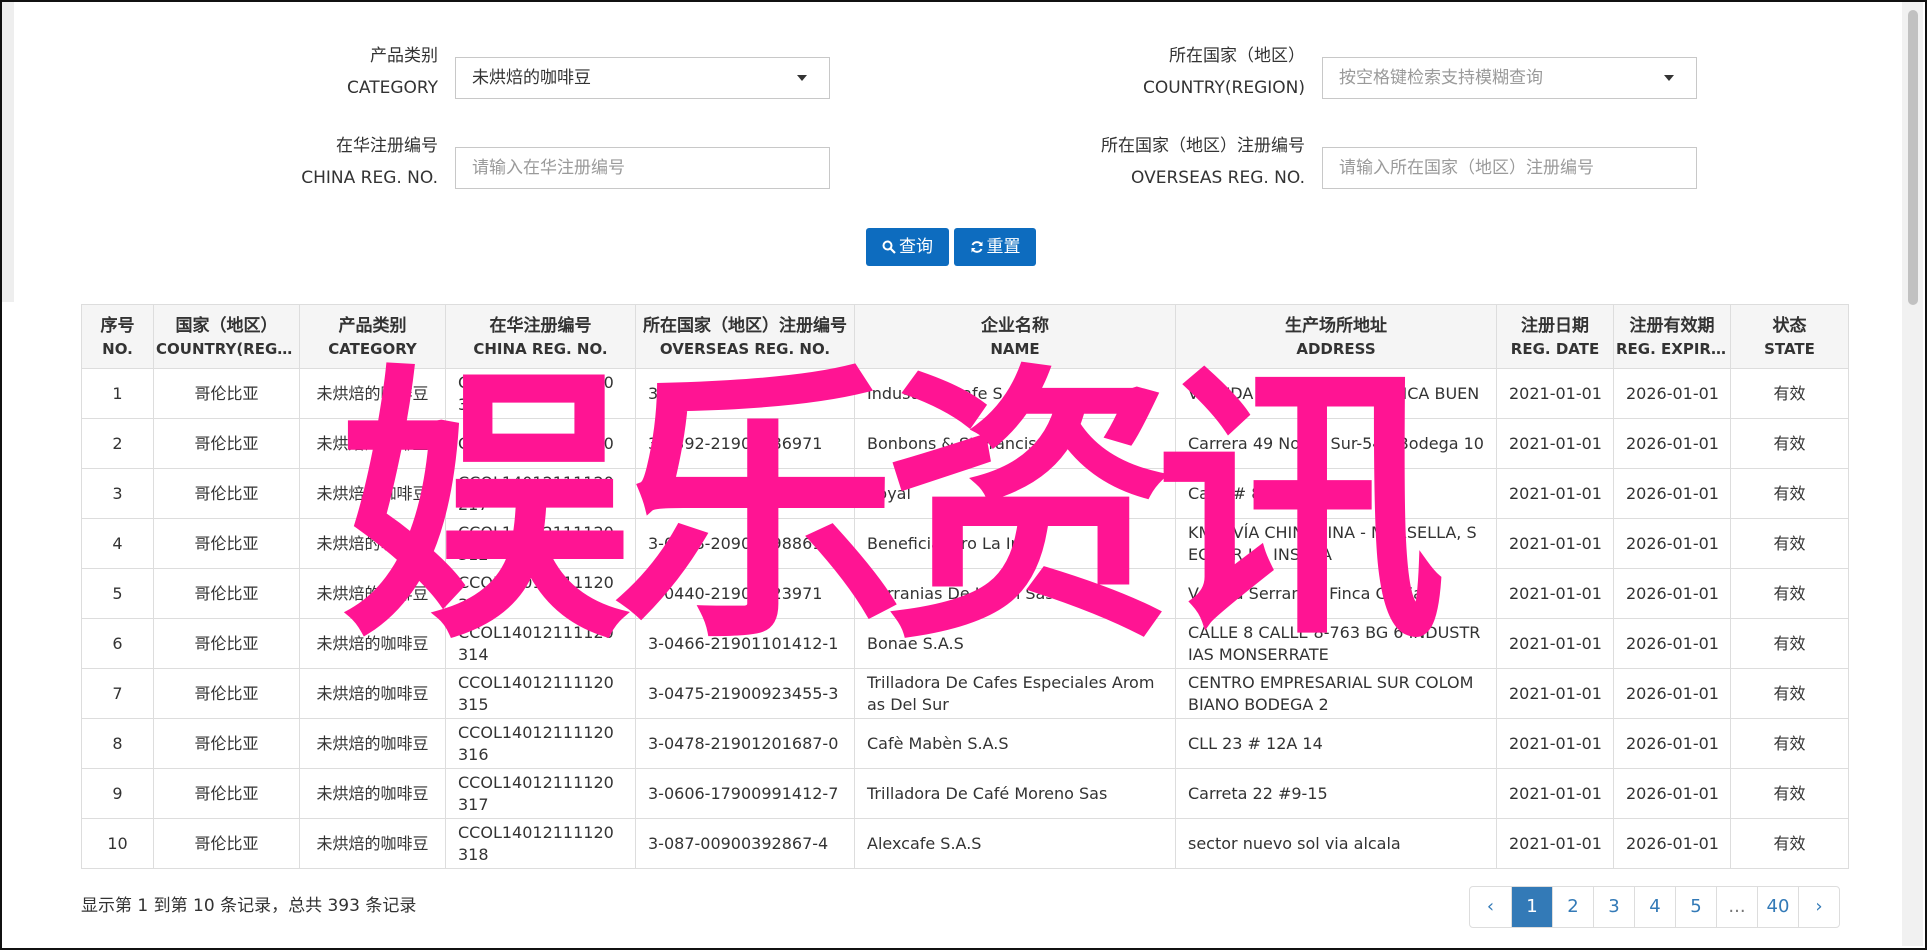 The image size is (1927, 950). I want to click on col-header-no: 序号 NO., so click(117, 336).